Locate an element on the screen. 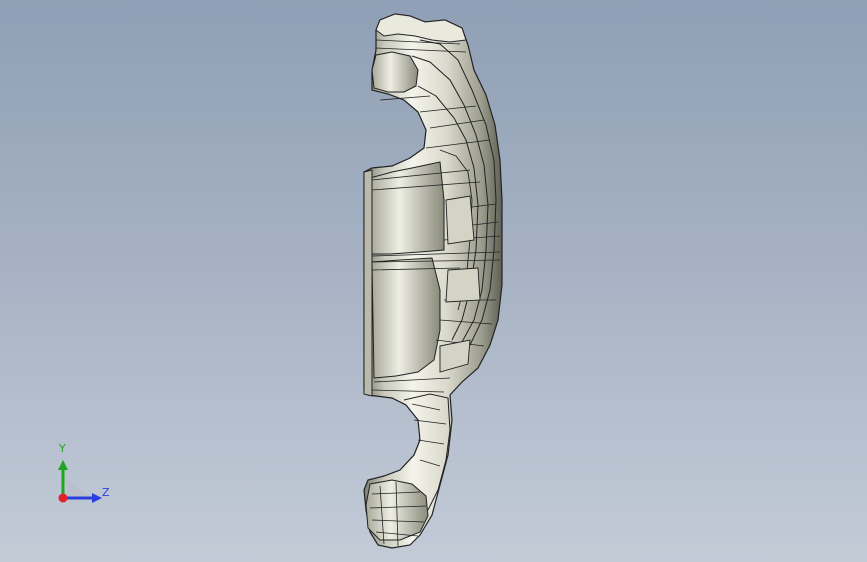 This screenshot has height=562, width=867. y-axis-label: Y is located at coordinates (62, 448).